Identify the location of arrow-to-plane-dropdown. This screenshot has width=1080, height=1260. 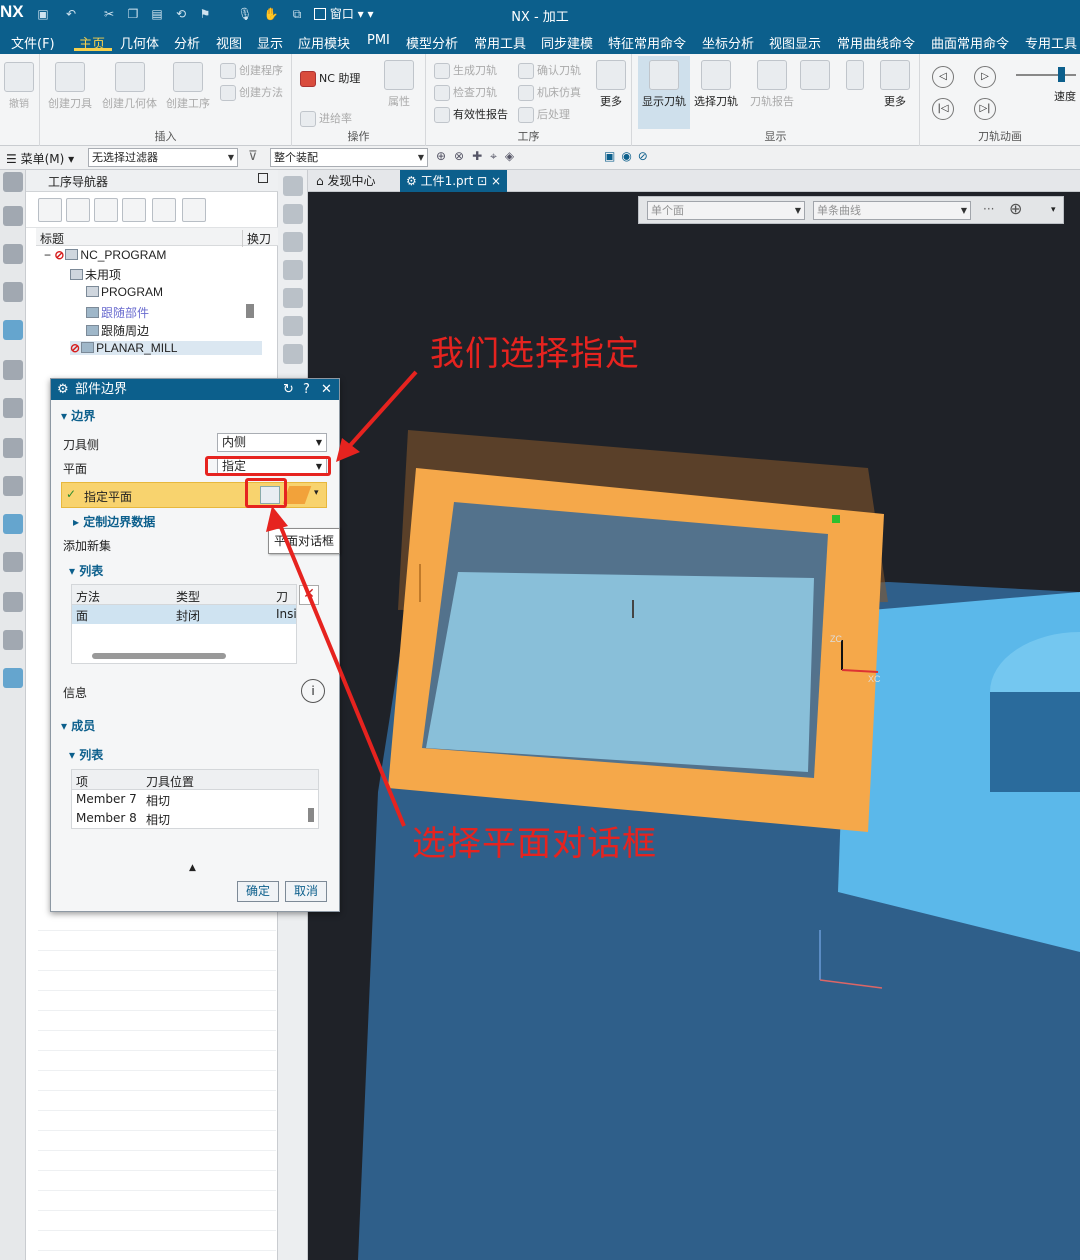
(381, 411).